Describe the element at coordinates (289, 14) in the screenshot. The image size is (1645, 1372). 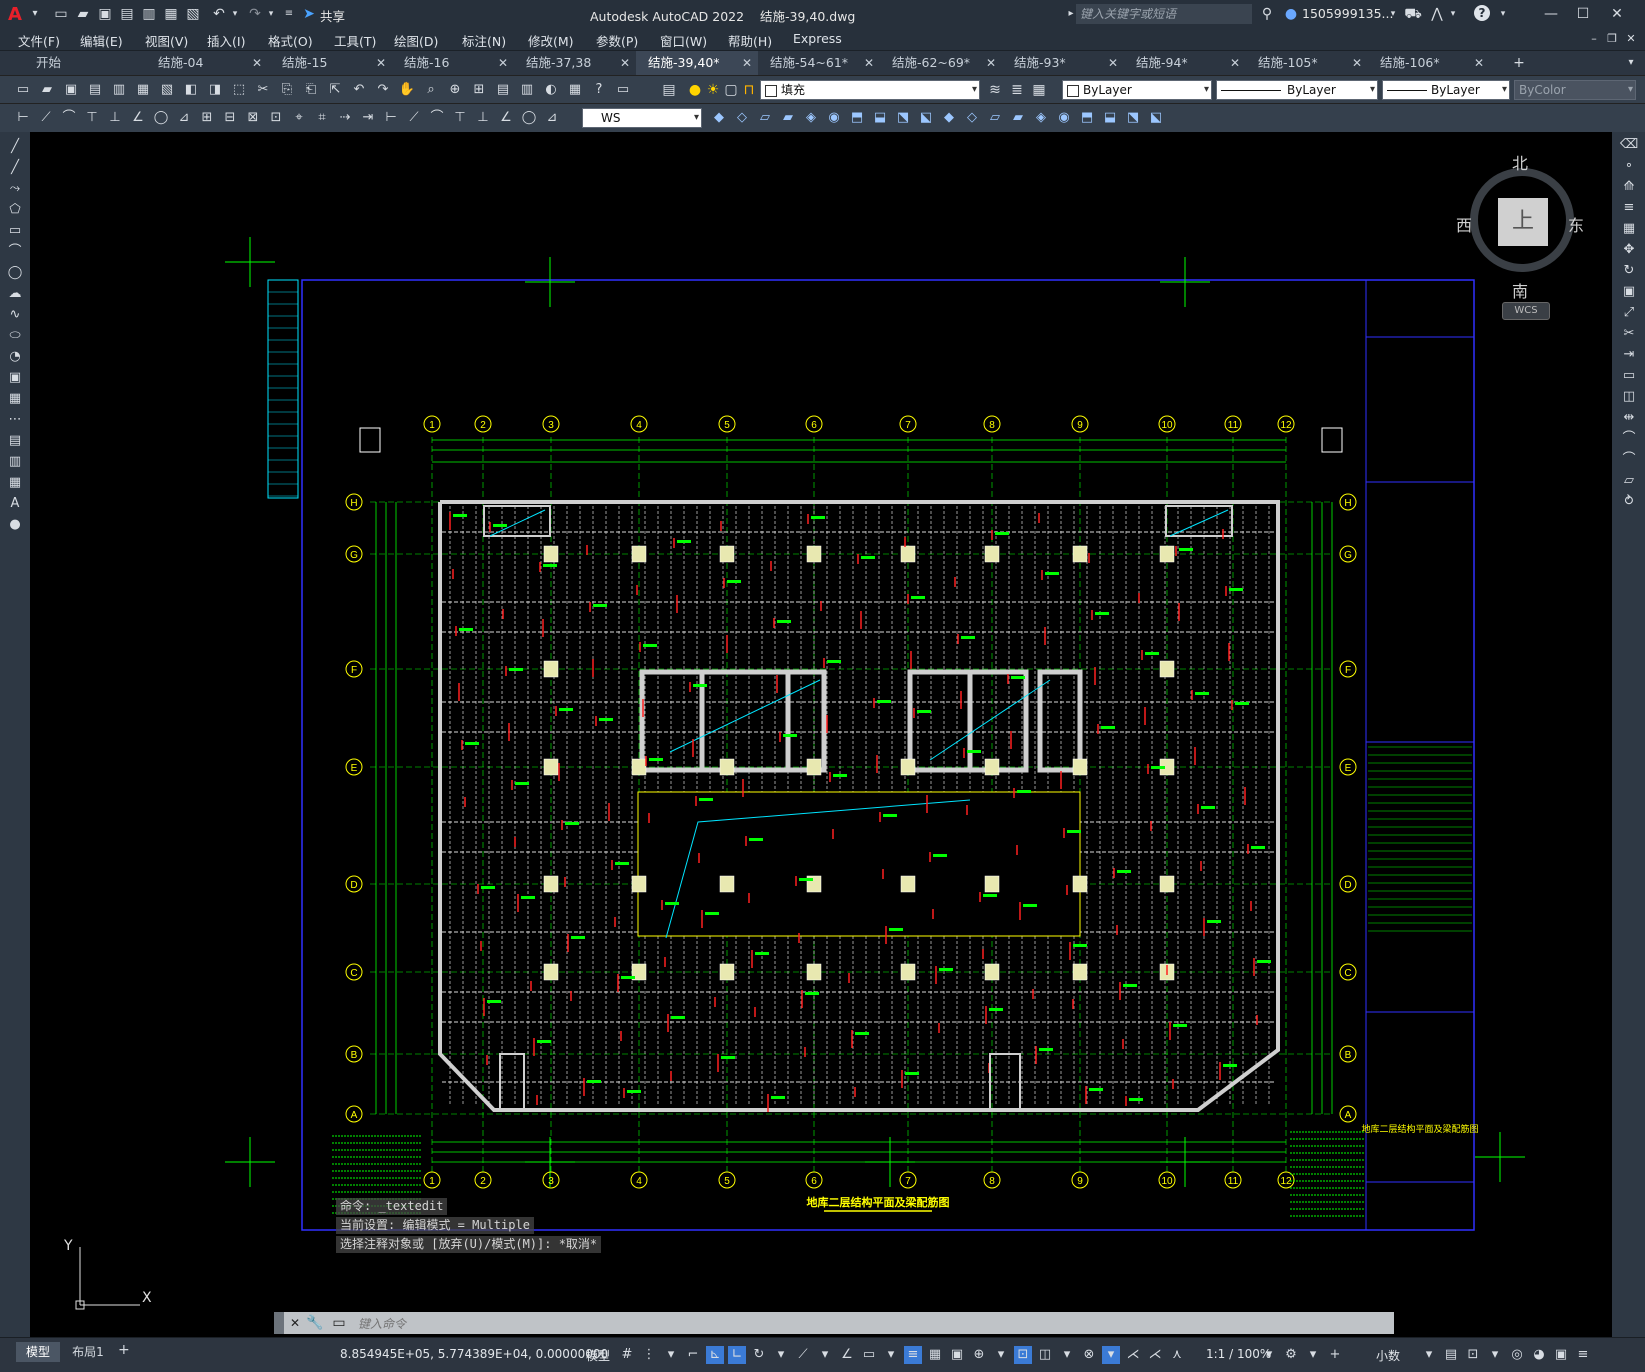
I see `customize-qat-icon: ≡` at that location.